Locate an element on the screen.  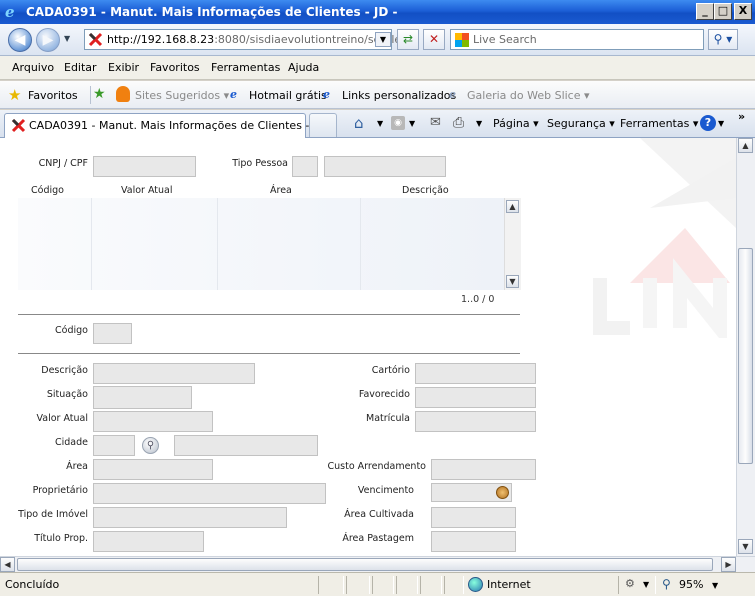
descricao-field is located at coordinates (174, 373).